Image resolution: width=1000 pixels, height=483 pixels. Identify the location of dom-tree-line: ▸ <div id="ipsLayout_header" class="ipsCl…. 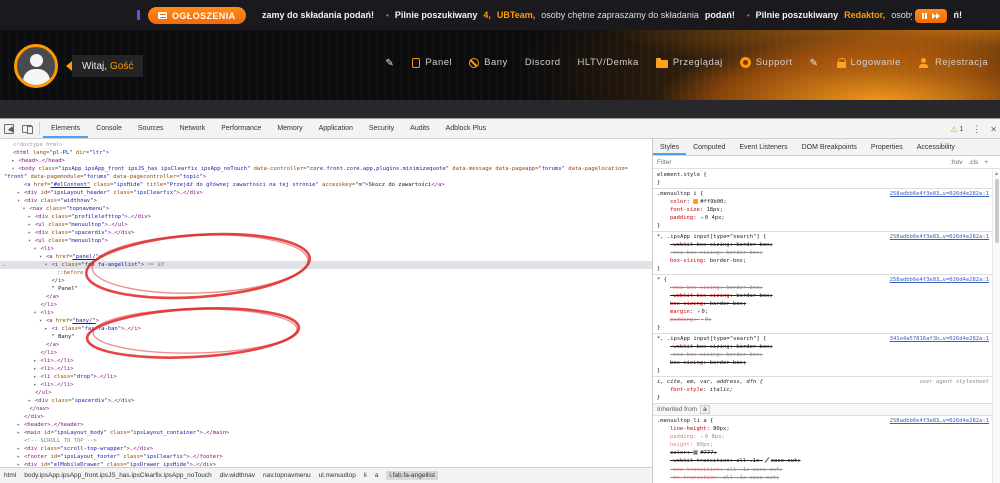
(326, 193).